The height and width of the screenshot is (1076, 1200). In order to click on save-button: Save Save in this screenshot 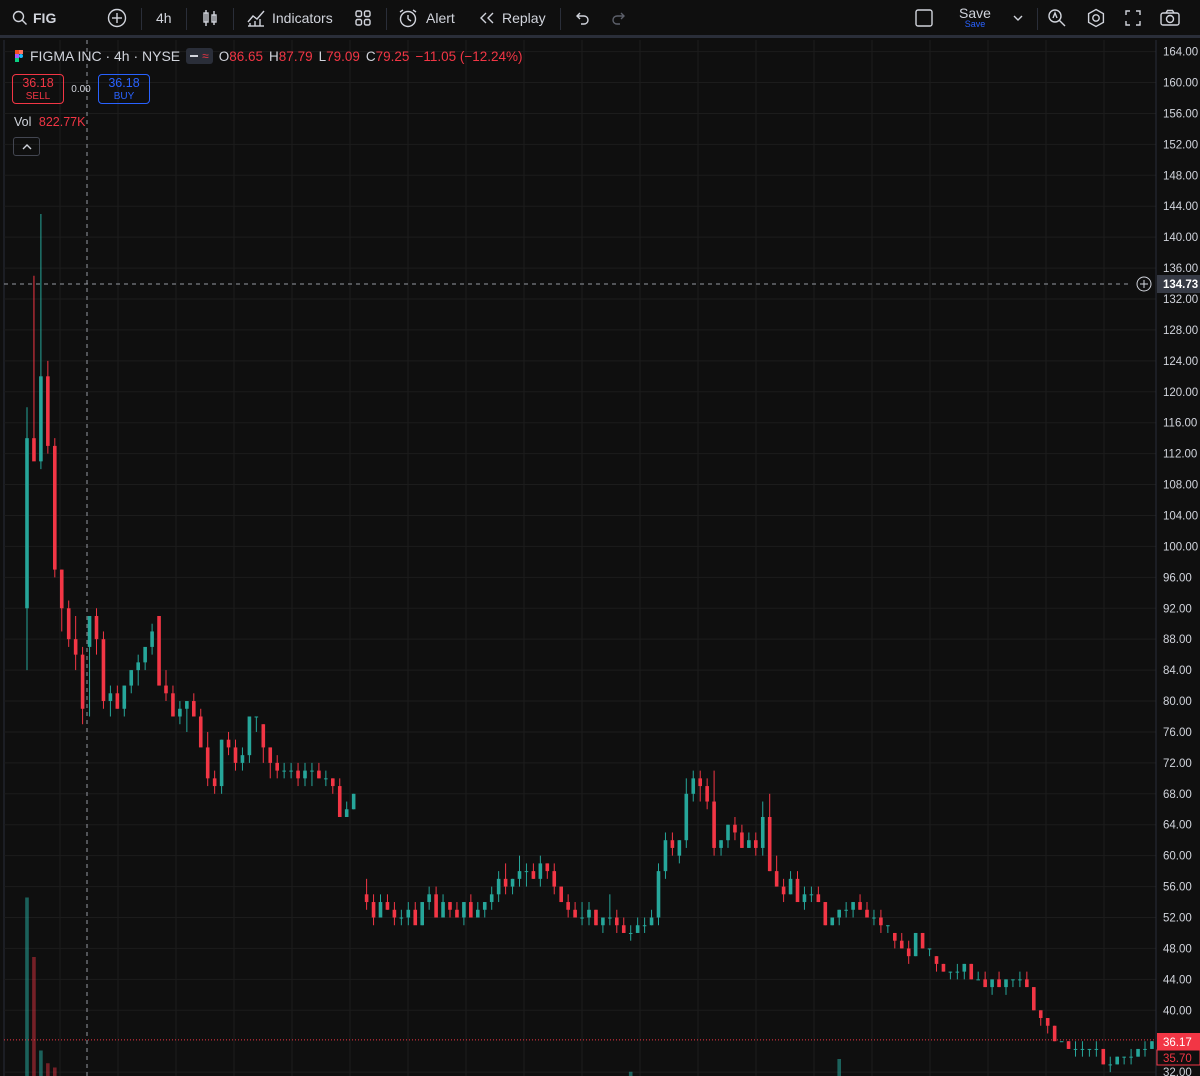, I will do `click(975, 17)`.